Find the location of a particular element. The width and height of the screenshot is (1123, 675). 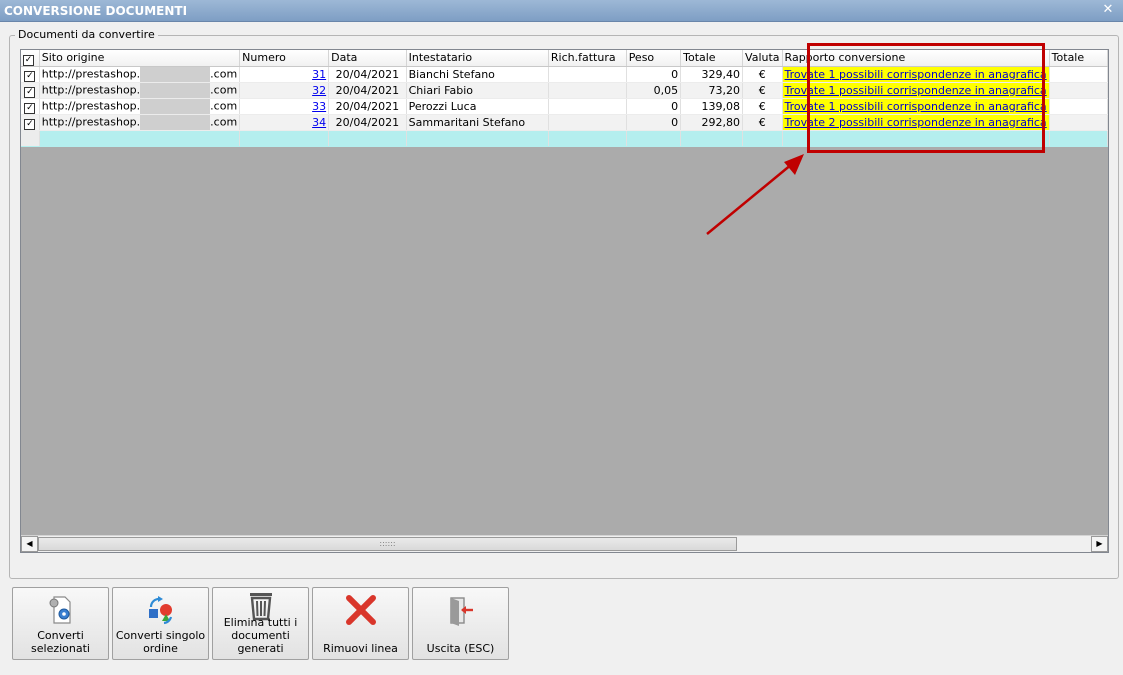

cell-totale: 292,80 is located at coordinates (712, 122).